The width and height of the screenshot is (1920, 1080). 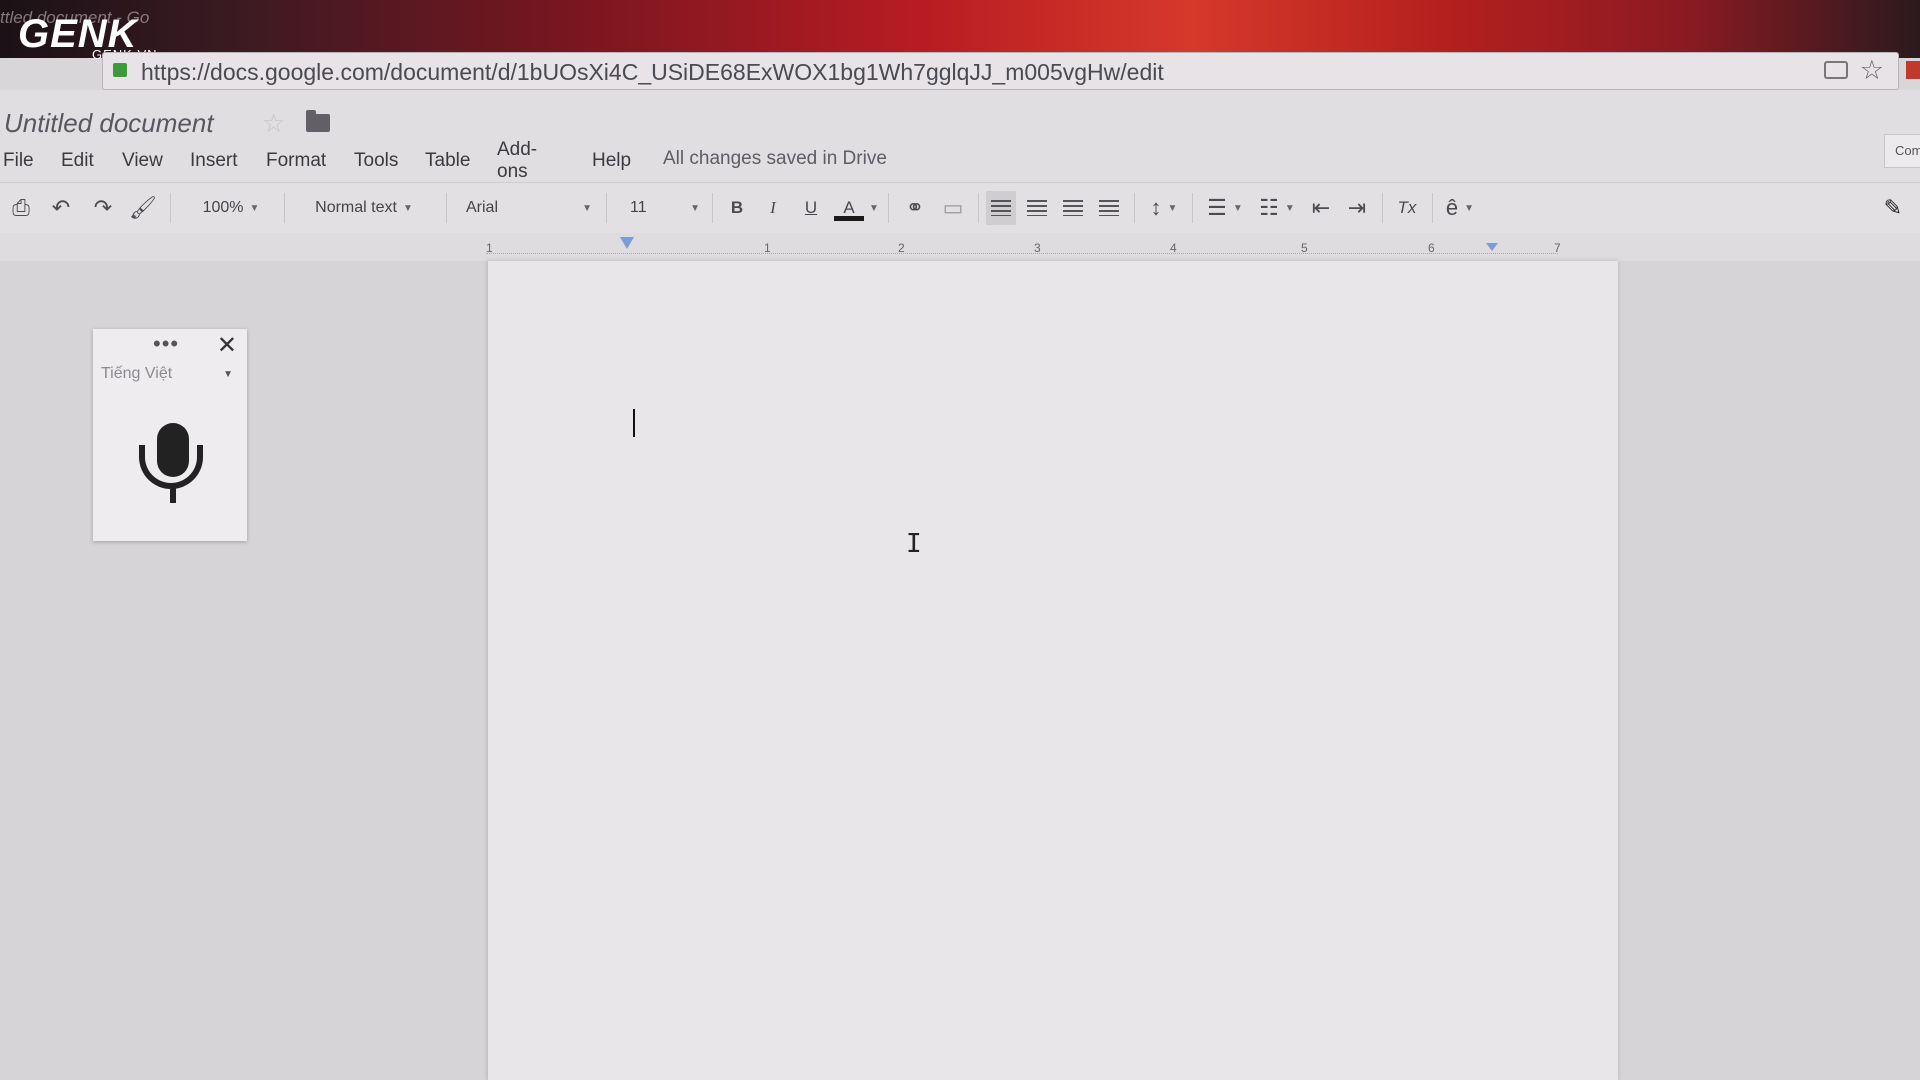 I want to click on justify-icon, so click(x=1109, y=208).